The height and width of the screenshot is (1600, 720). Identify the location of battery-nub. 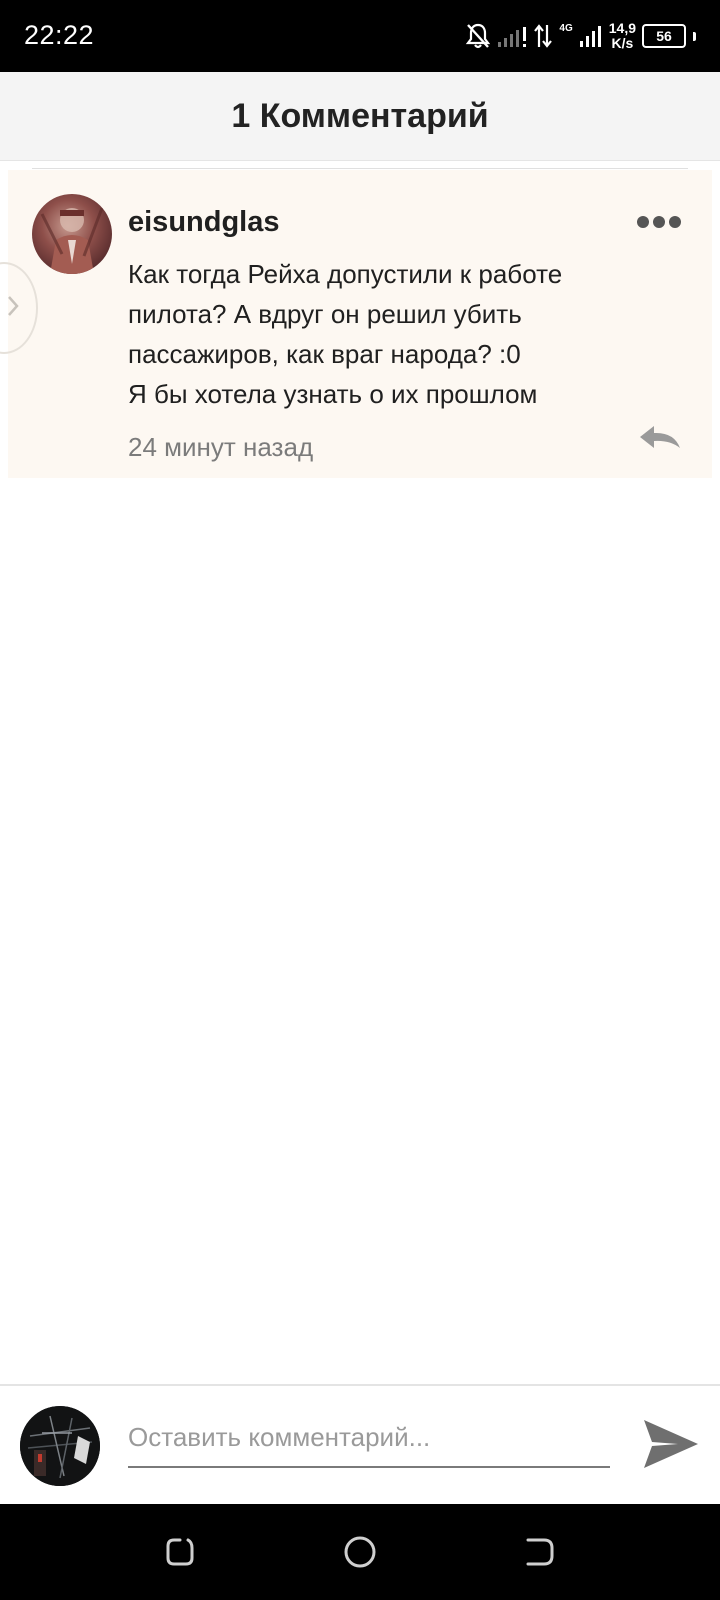
(694, 36).